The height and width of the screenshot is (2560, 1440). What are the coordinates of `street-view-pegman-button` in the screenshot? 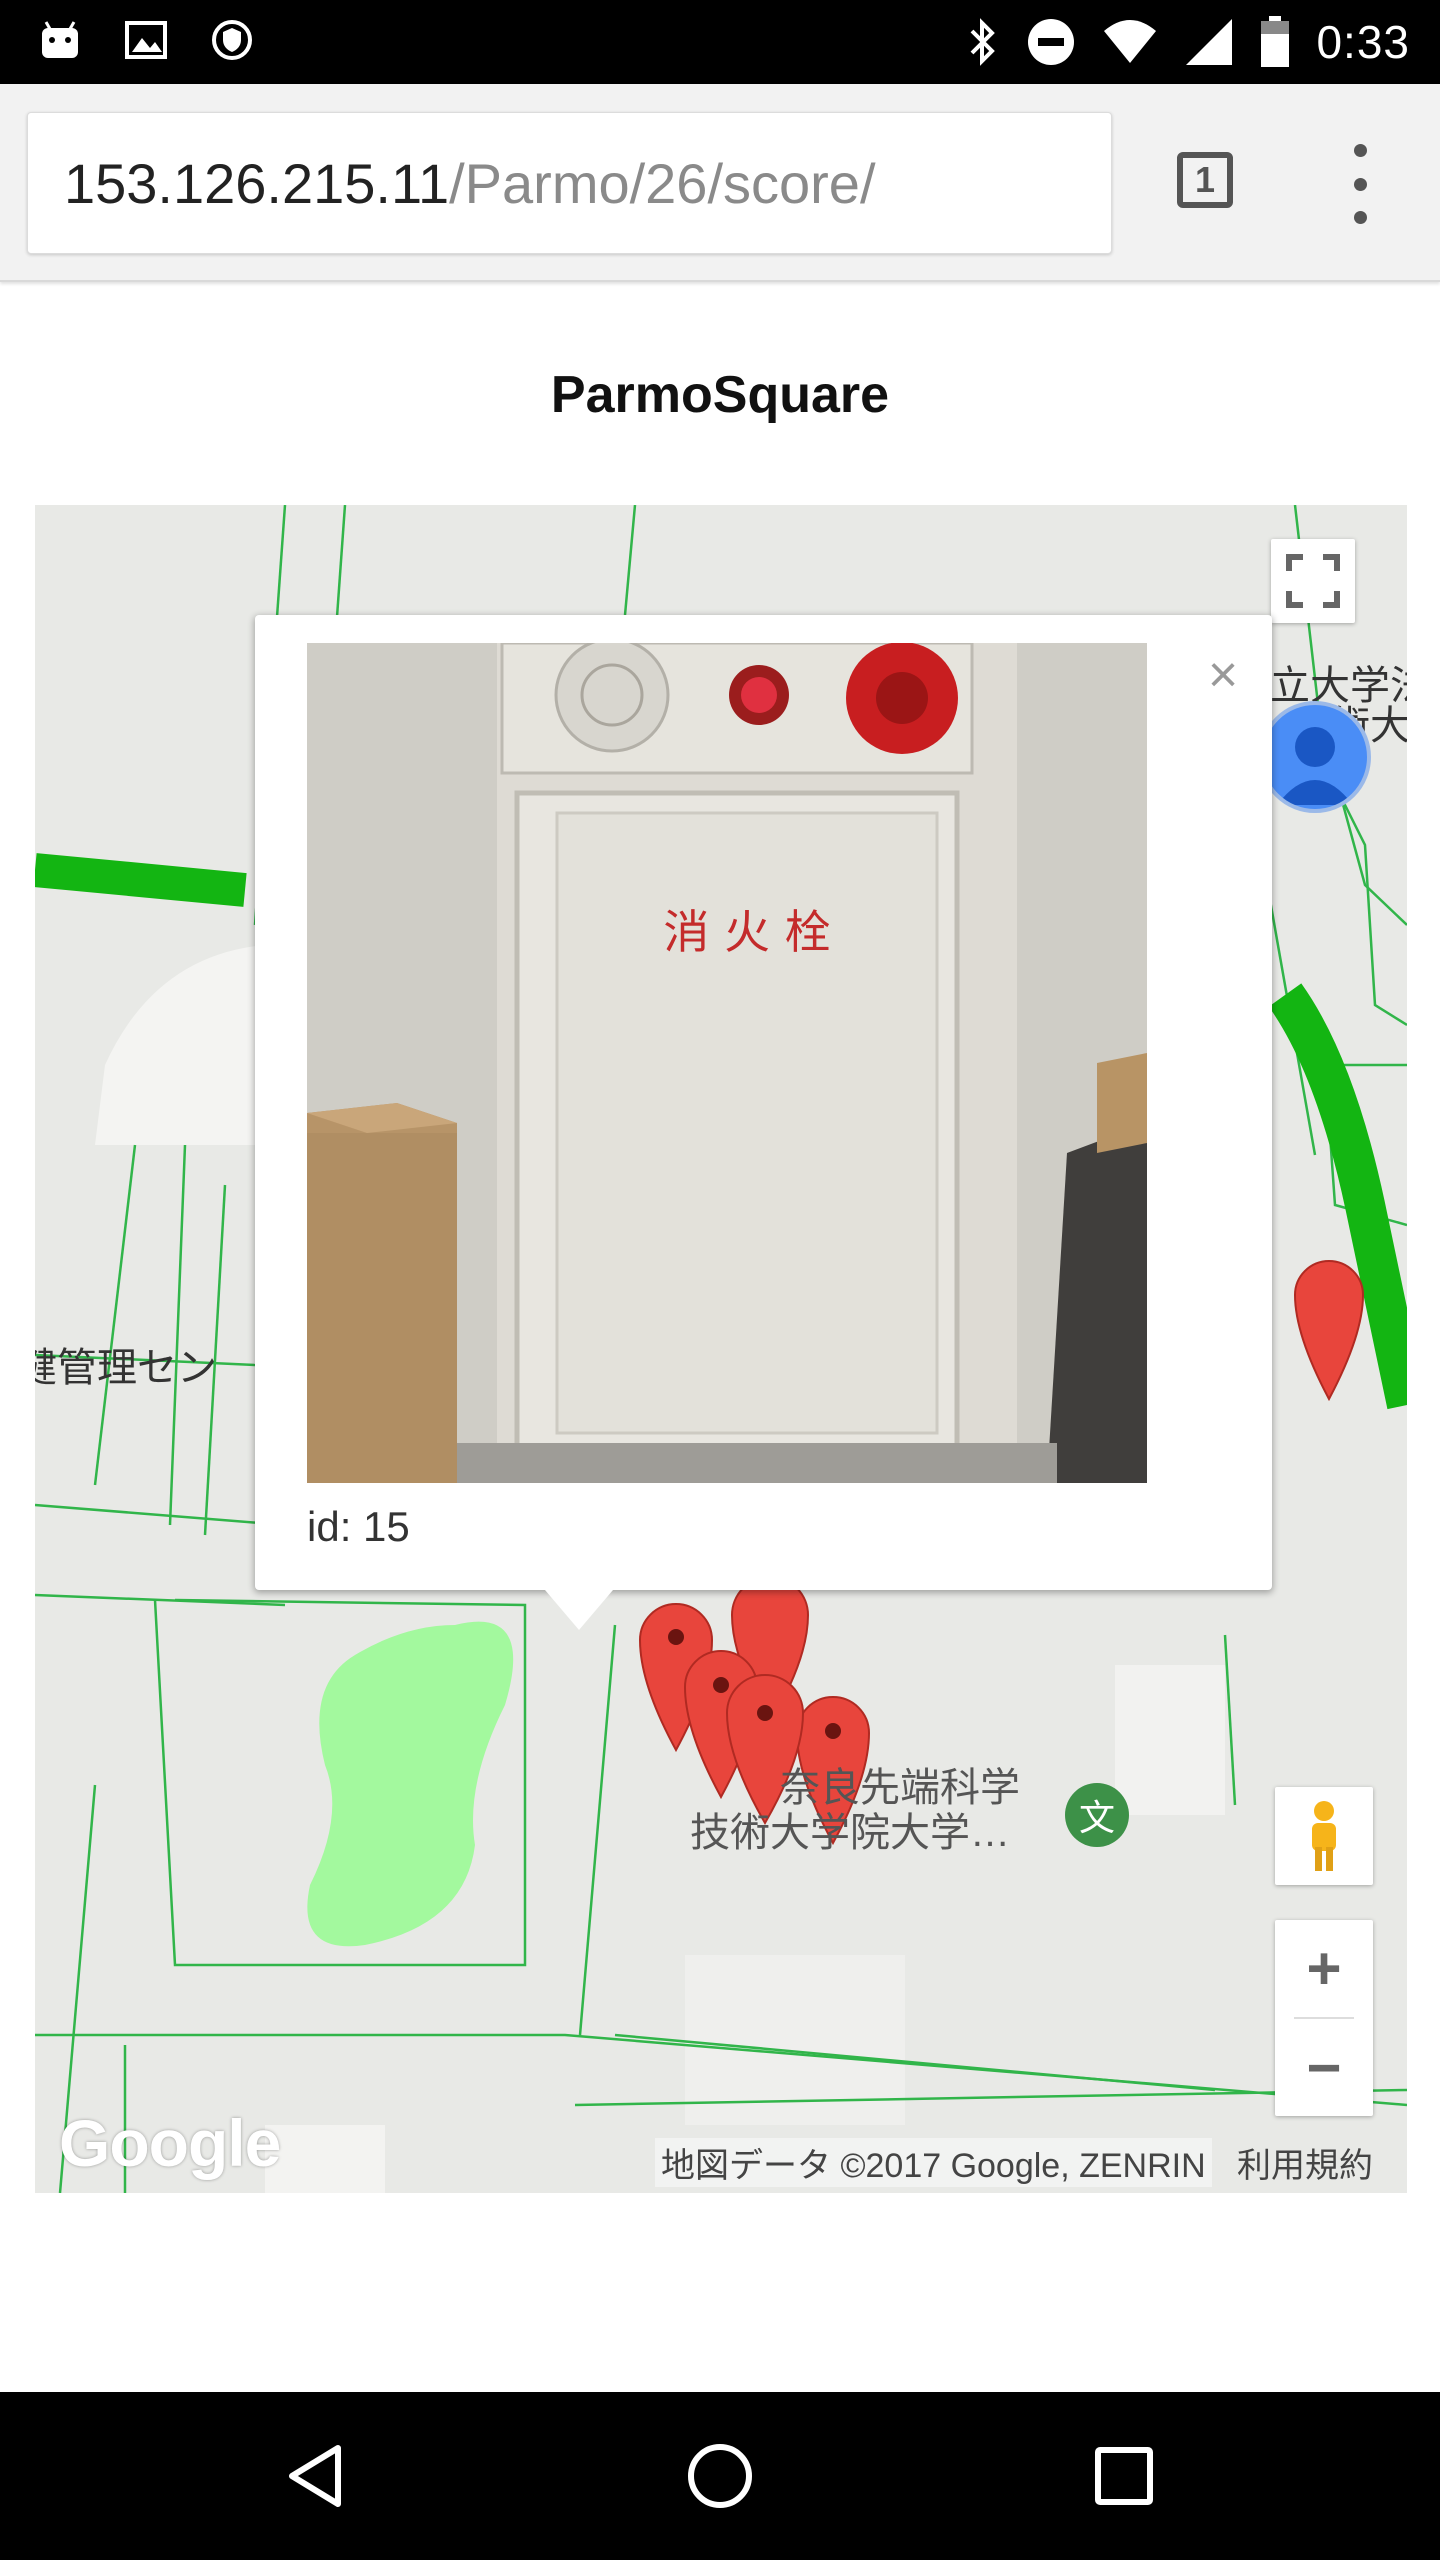 It's located at (1324, 1836).